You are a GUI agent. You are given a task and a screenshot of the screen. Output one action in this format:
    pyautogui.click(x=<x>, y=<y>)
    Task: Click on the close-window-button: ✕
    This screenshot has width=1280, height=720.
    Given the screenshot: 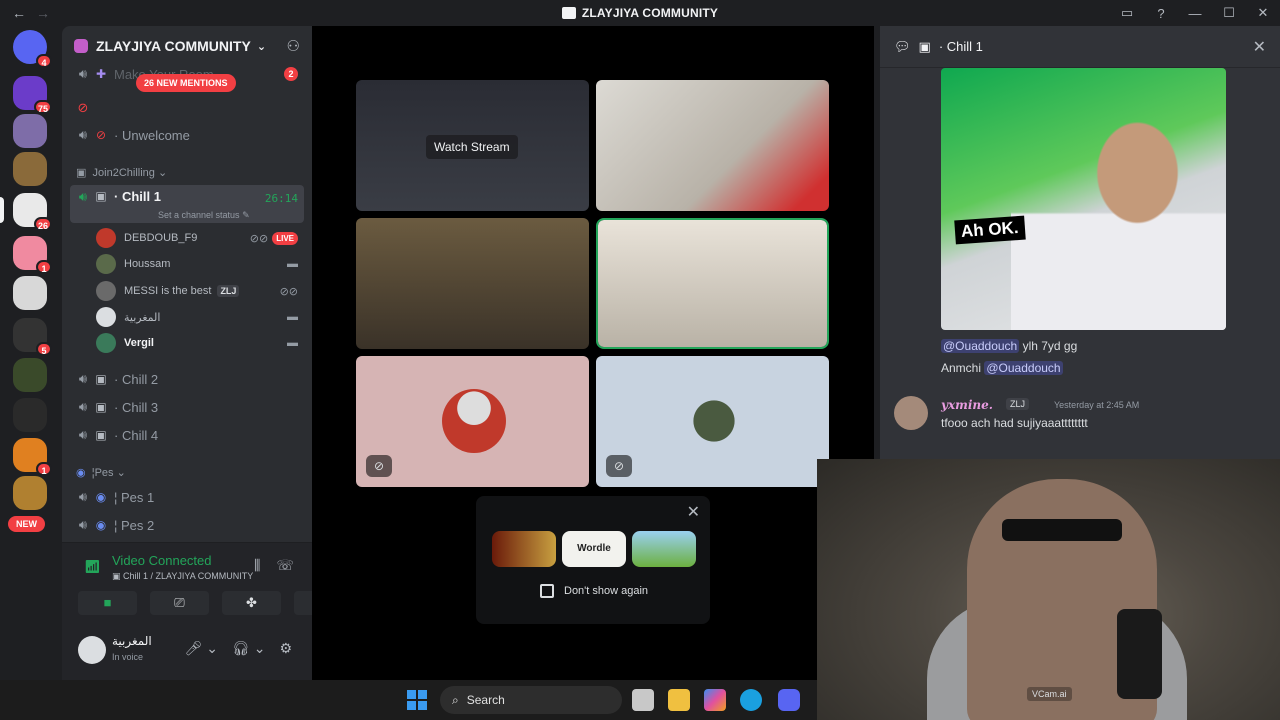 What is the action you would take?
    pyautogui.click(x=1263, y=13)
    